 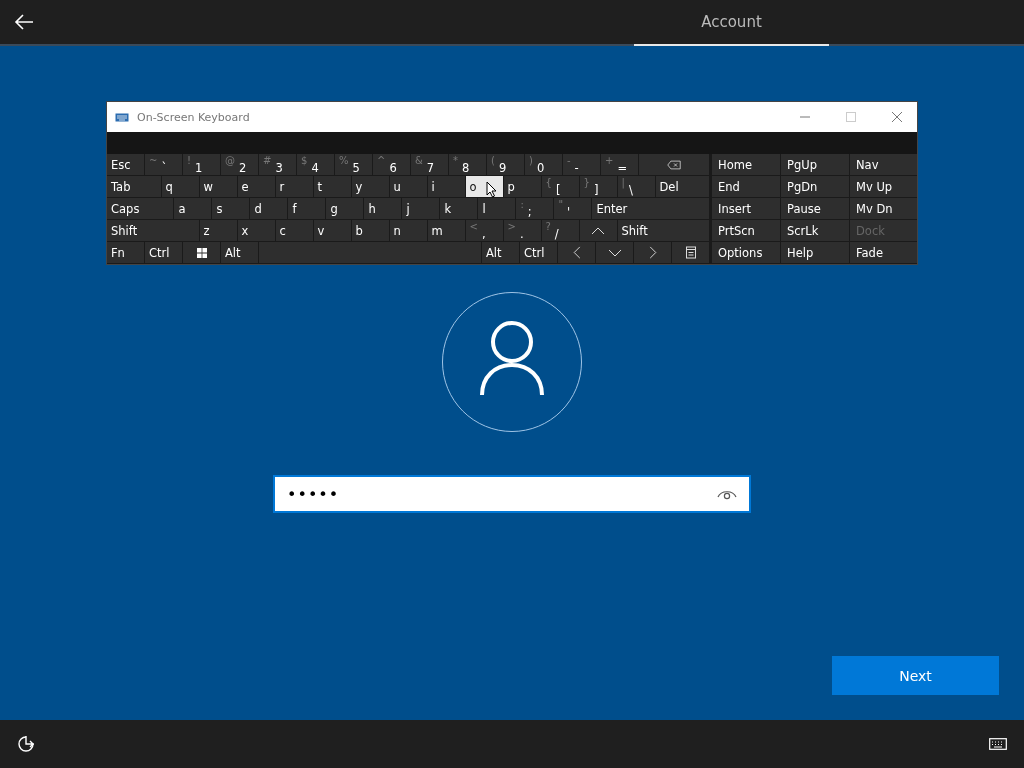 What do you see at coordinates (883, 186) in the screenshot?
I see `keyboard-key: Mv Up` at bounding box center [883, 186].